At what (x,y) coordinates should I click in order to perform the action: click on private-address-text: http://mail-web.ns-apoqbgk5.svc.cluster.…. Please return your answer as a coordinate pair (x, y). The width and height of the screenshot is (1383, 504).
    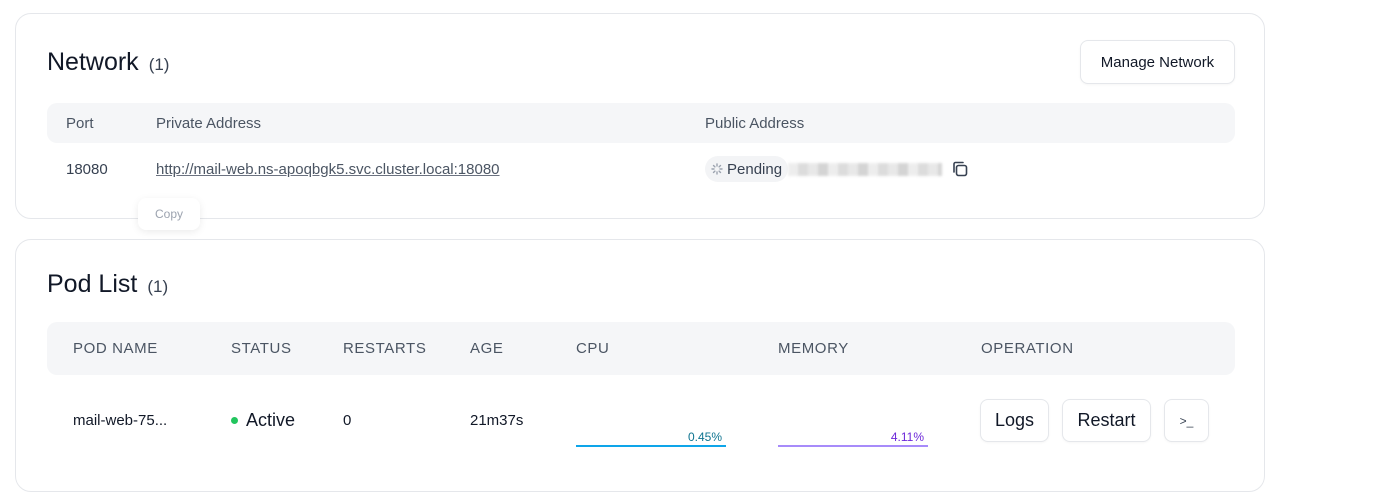
    Looking at the image, I should click on (328, 169).